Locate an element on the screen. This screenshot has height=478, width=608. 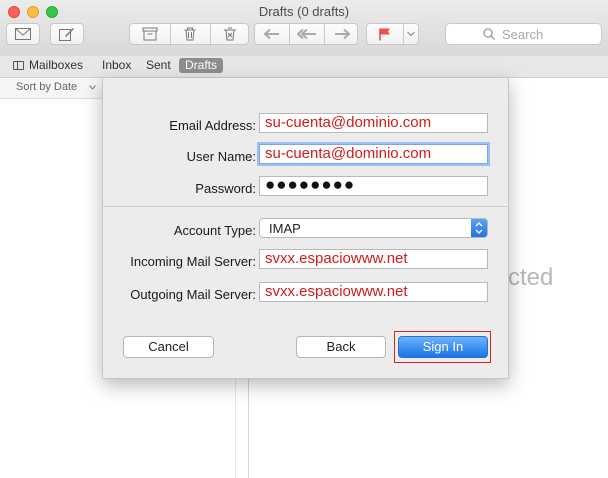
back-button: Back is located at coordinates (341, 347).